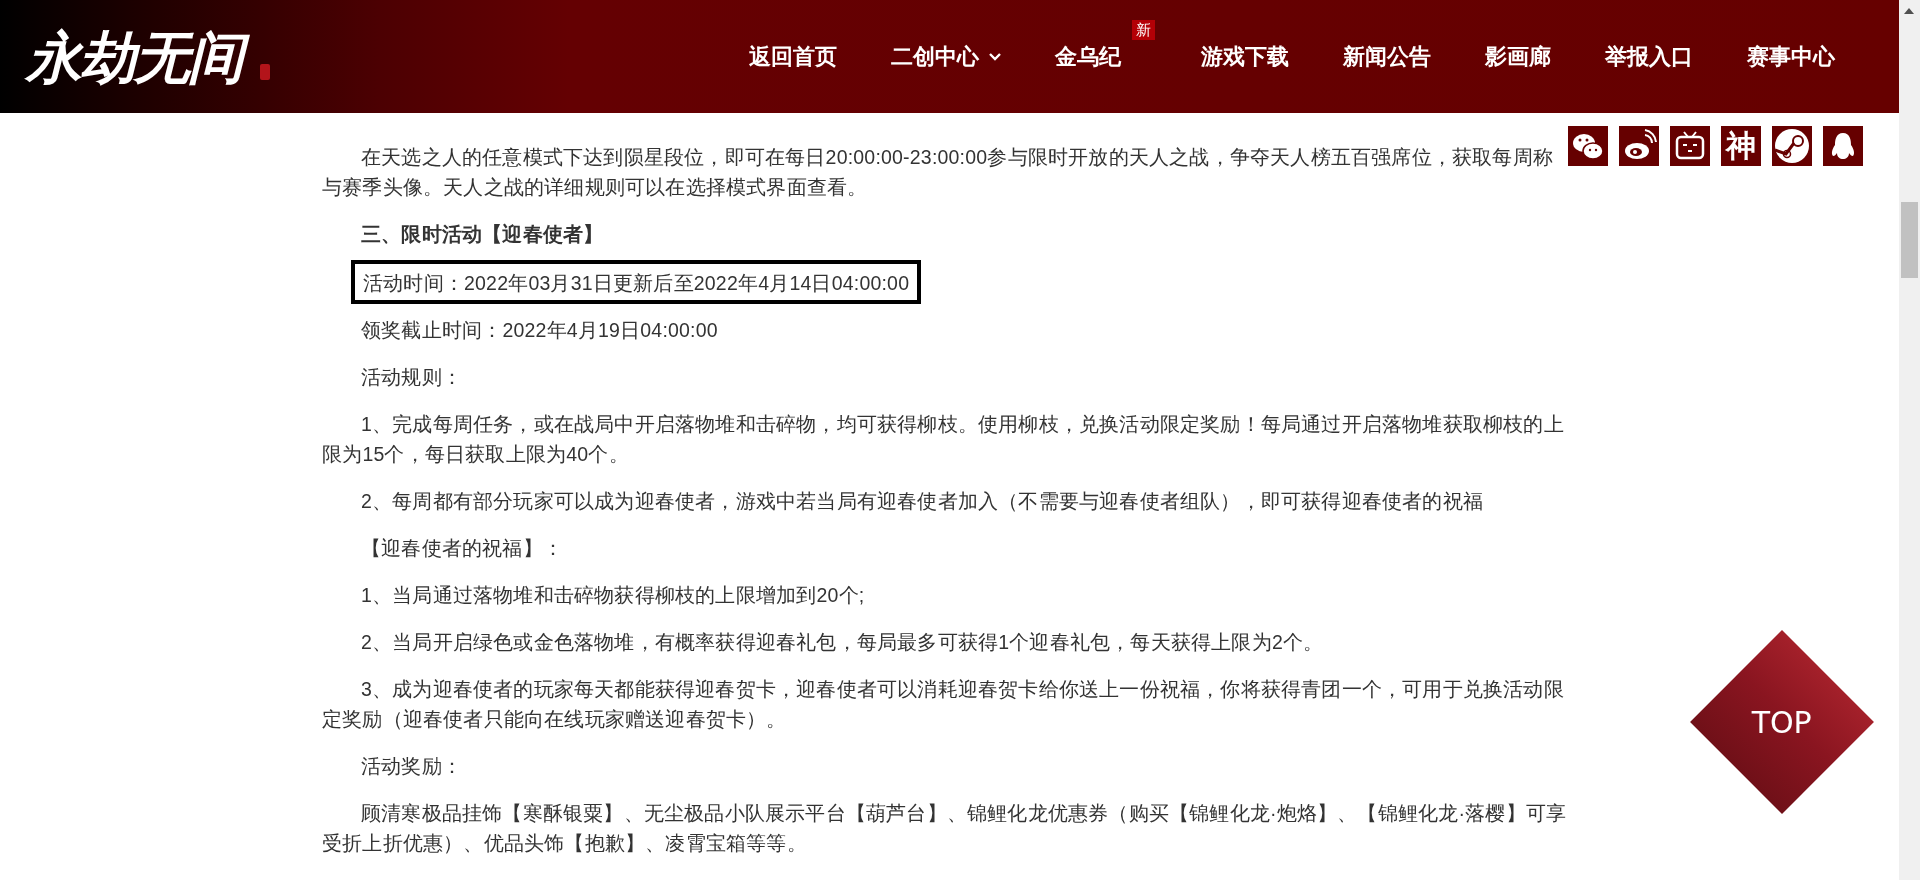 The width and height of the screenshot is (1920, 880). What do you see at coordinates (482, 234) in the screenshot?
I see `section-heading: 三、限时活动【迎春使者】` at bounding box center [482, 234].